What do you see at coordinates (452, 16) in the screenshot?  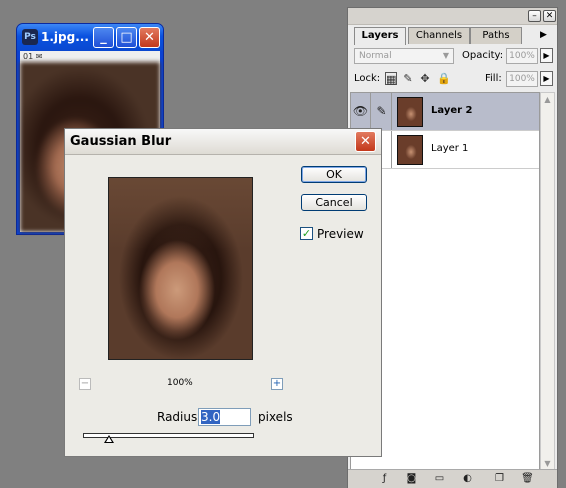 I see `panel-titlebar: – ✕` at bounding box center [452, 16].